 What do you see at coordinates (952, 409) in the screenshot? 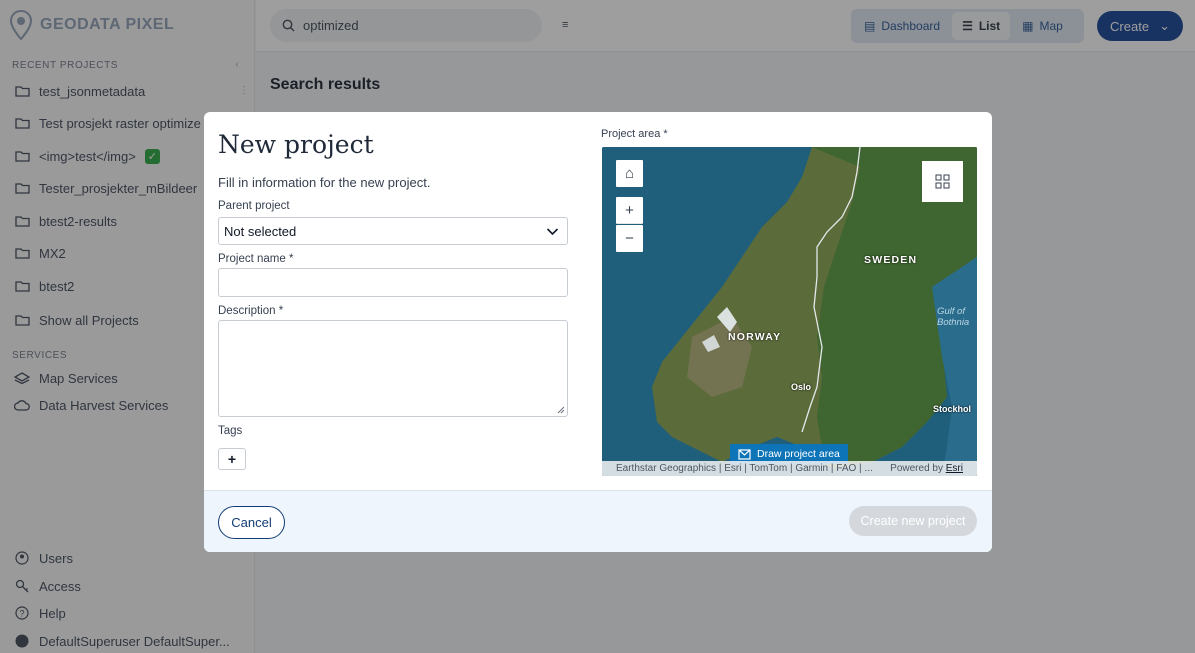
I see `map-label-stockholm: Stockhol` at bounding box center [952, 409].